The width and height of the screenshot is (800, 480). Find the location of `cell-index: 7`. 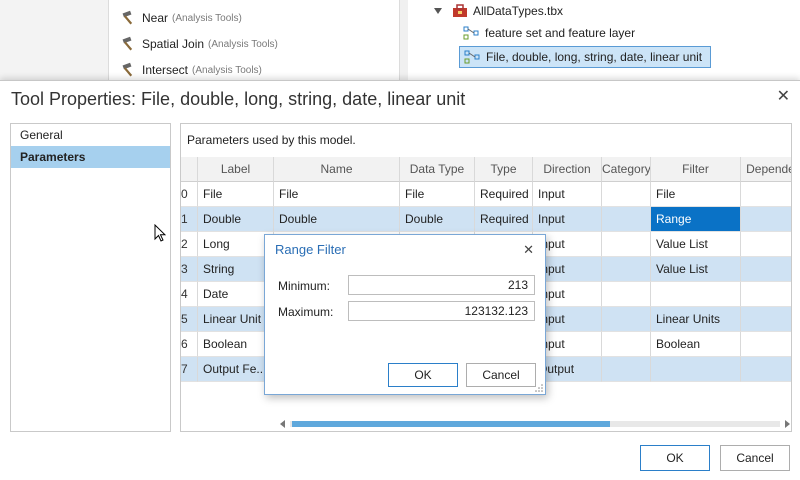

cell-index: 7 is located at coordinates (189, 369).